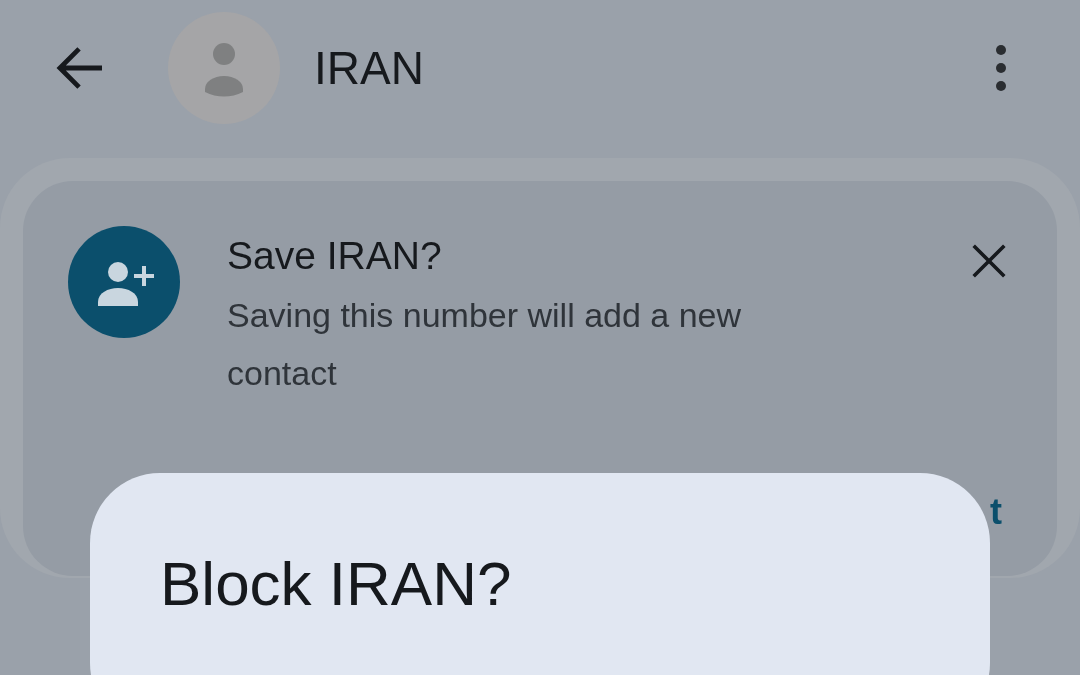 This screenshot has height=675, width=1080. What do you see at coordinates (124, 282) in the screenshot?
I see `add-person-icon` at bounding box center [124, 282].